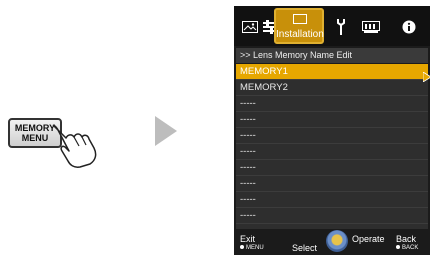 This screenshot has height=255, width=430. I want to click on tab-installation-label: Installation, so click(300, 34).